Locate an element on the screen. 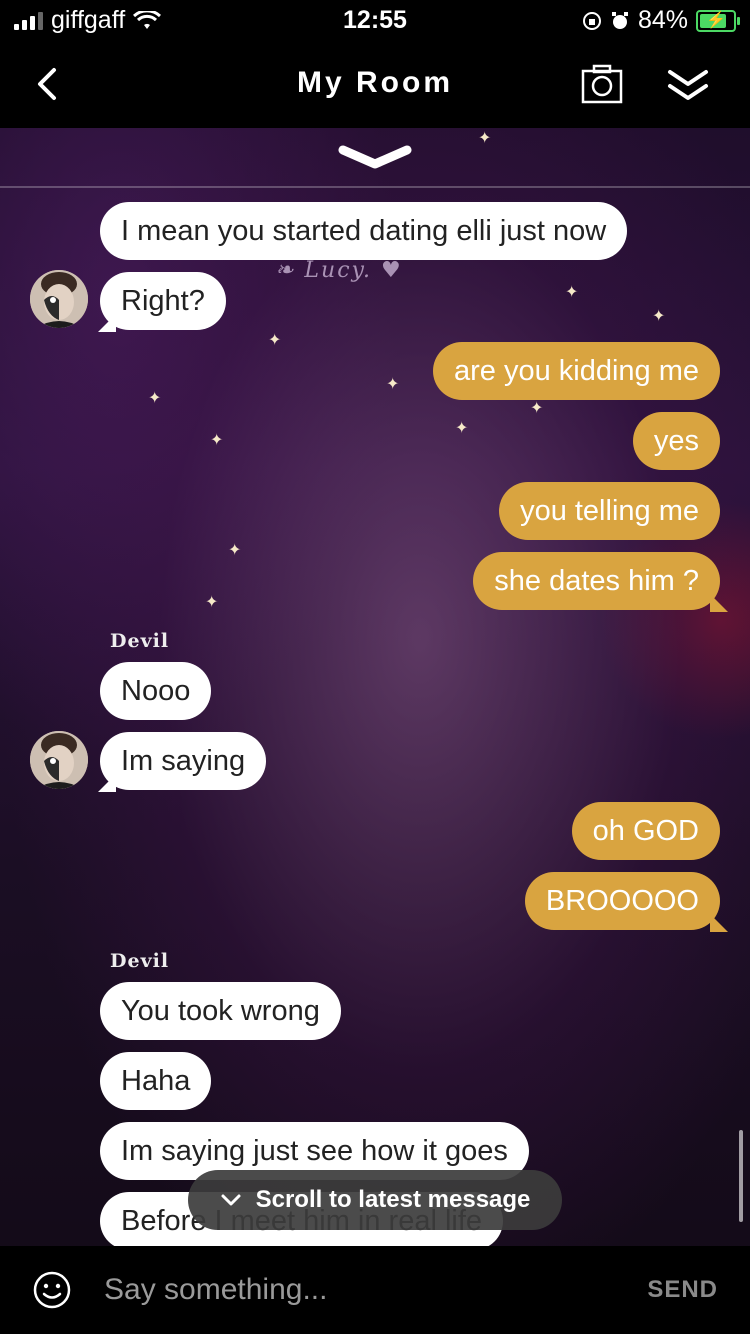  message-bubble: she dates him ? is located at coordinates (596, 581).